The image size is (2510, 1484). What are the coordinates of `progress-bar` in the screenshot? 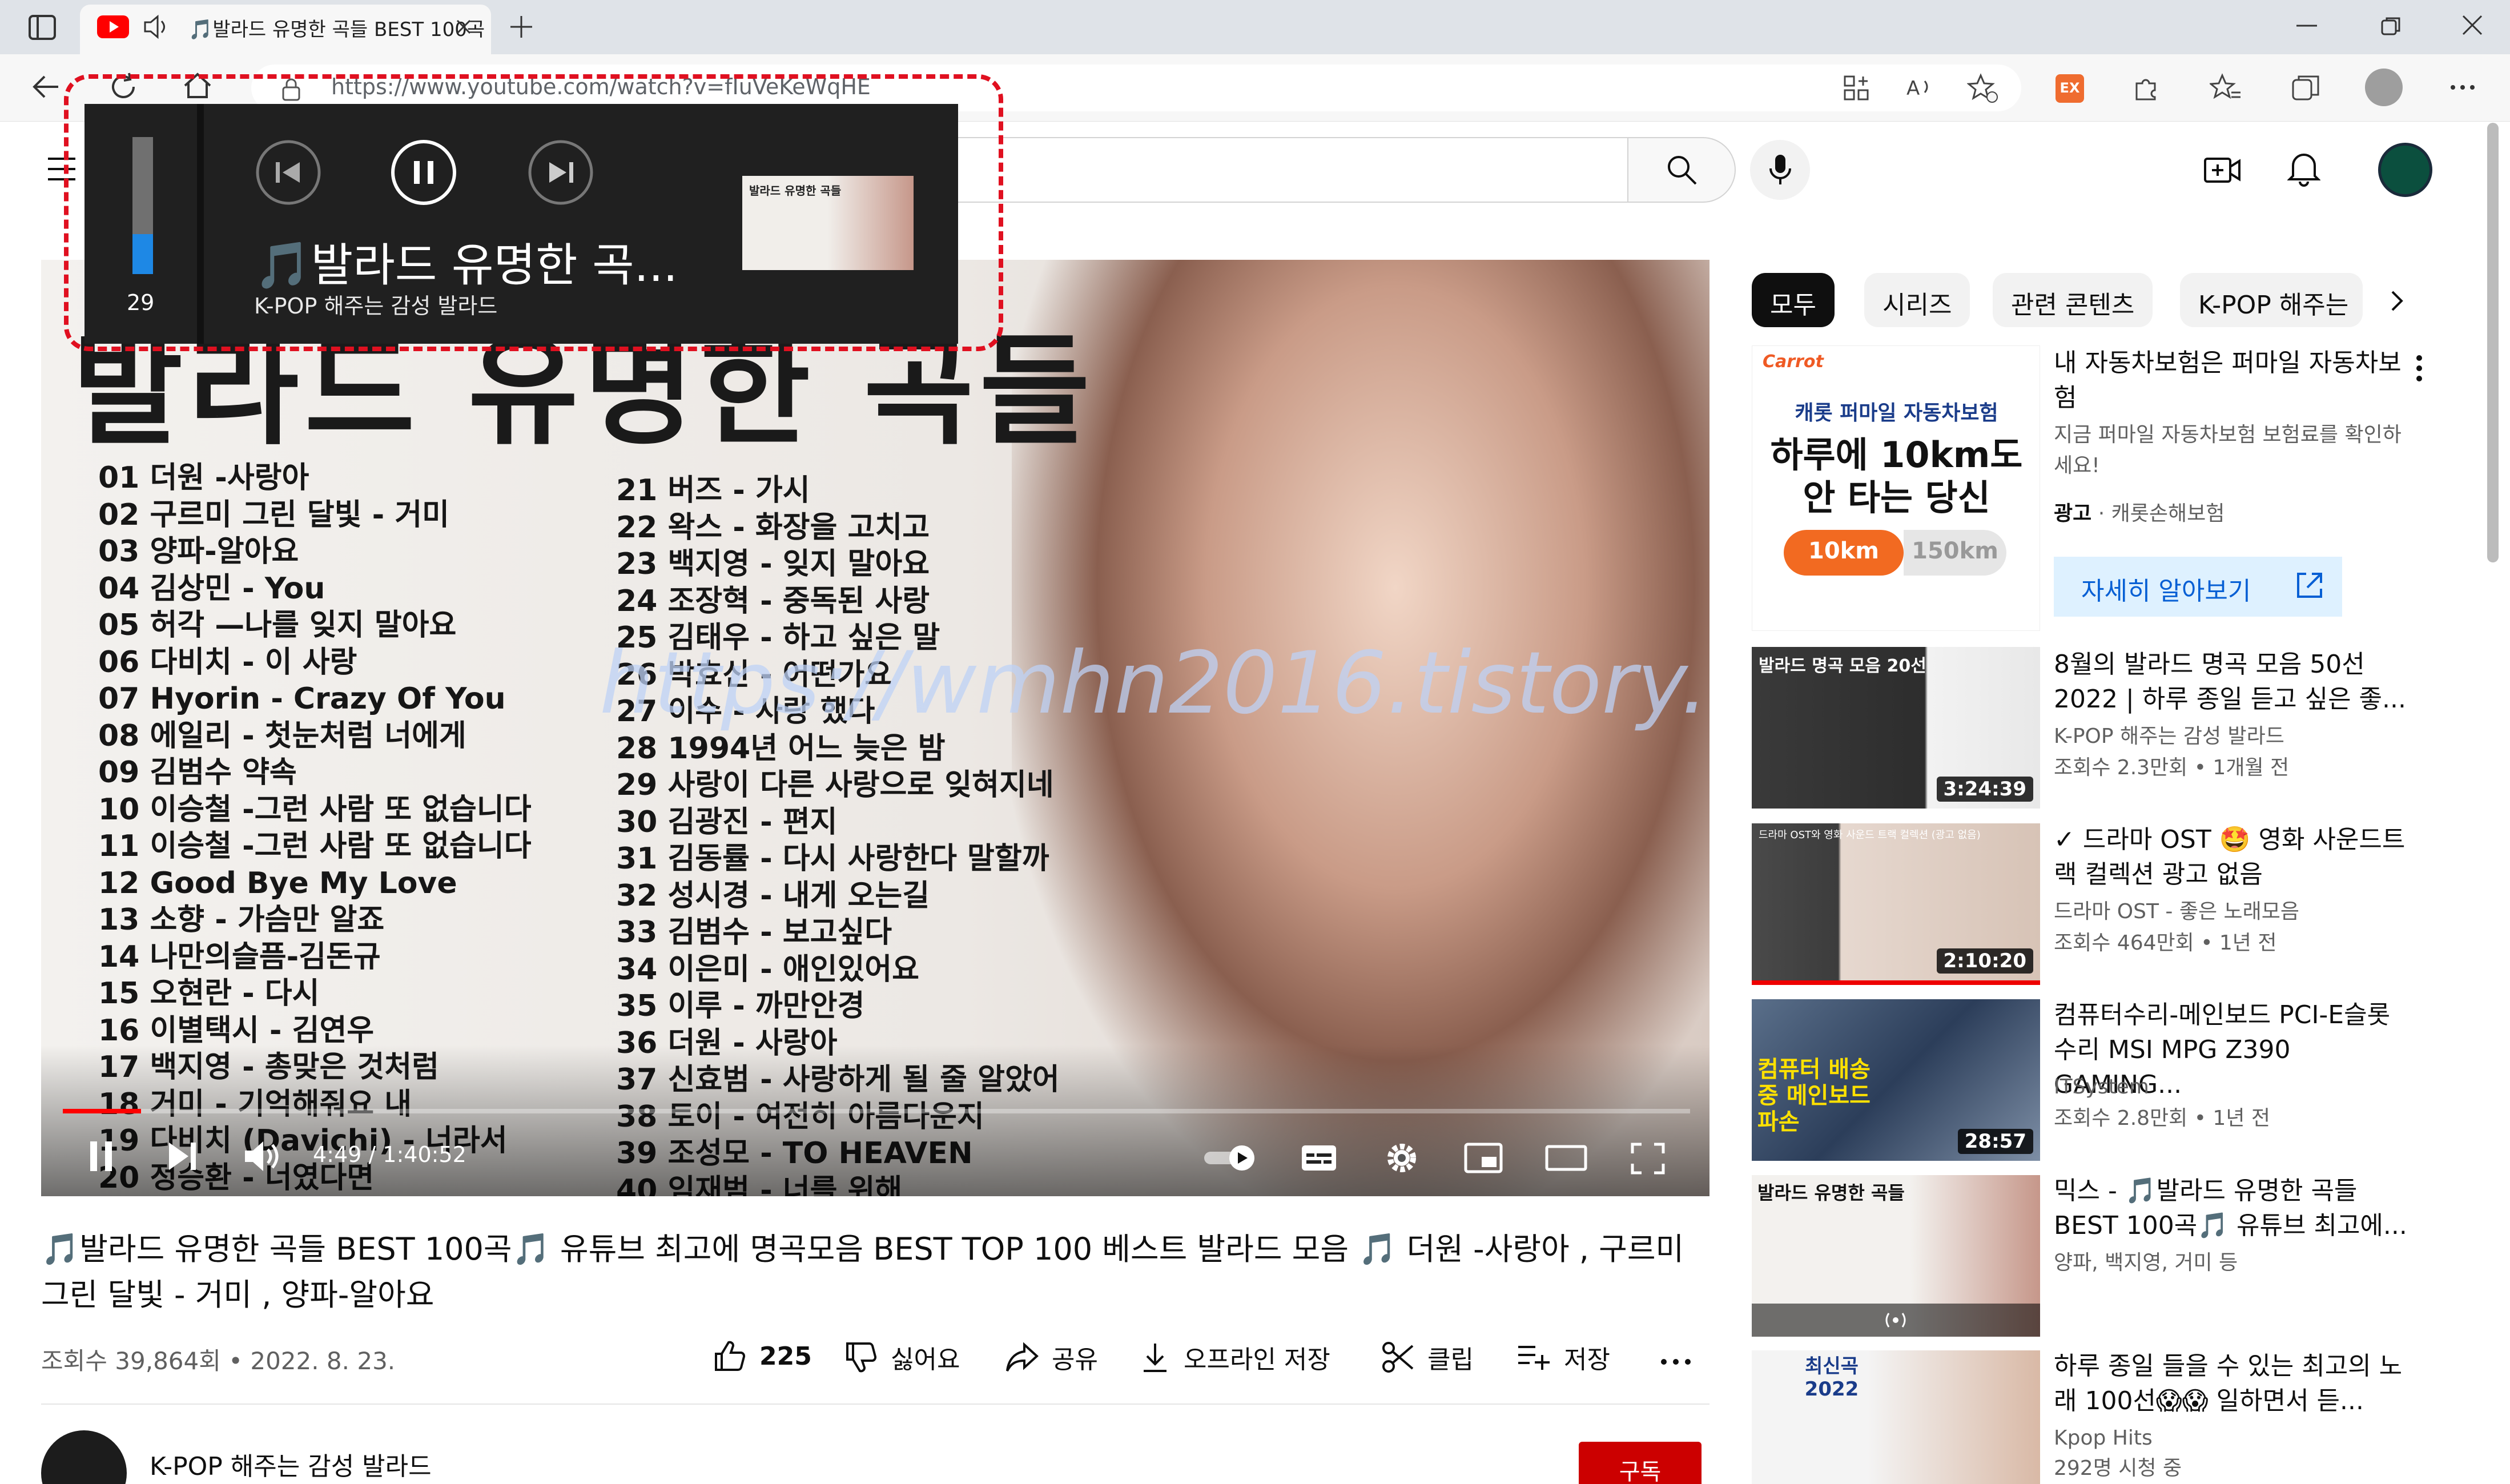 It's located at (877, 1111).